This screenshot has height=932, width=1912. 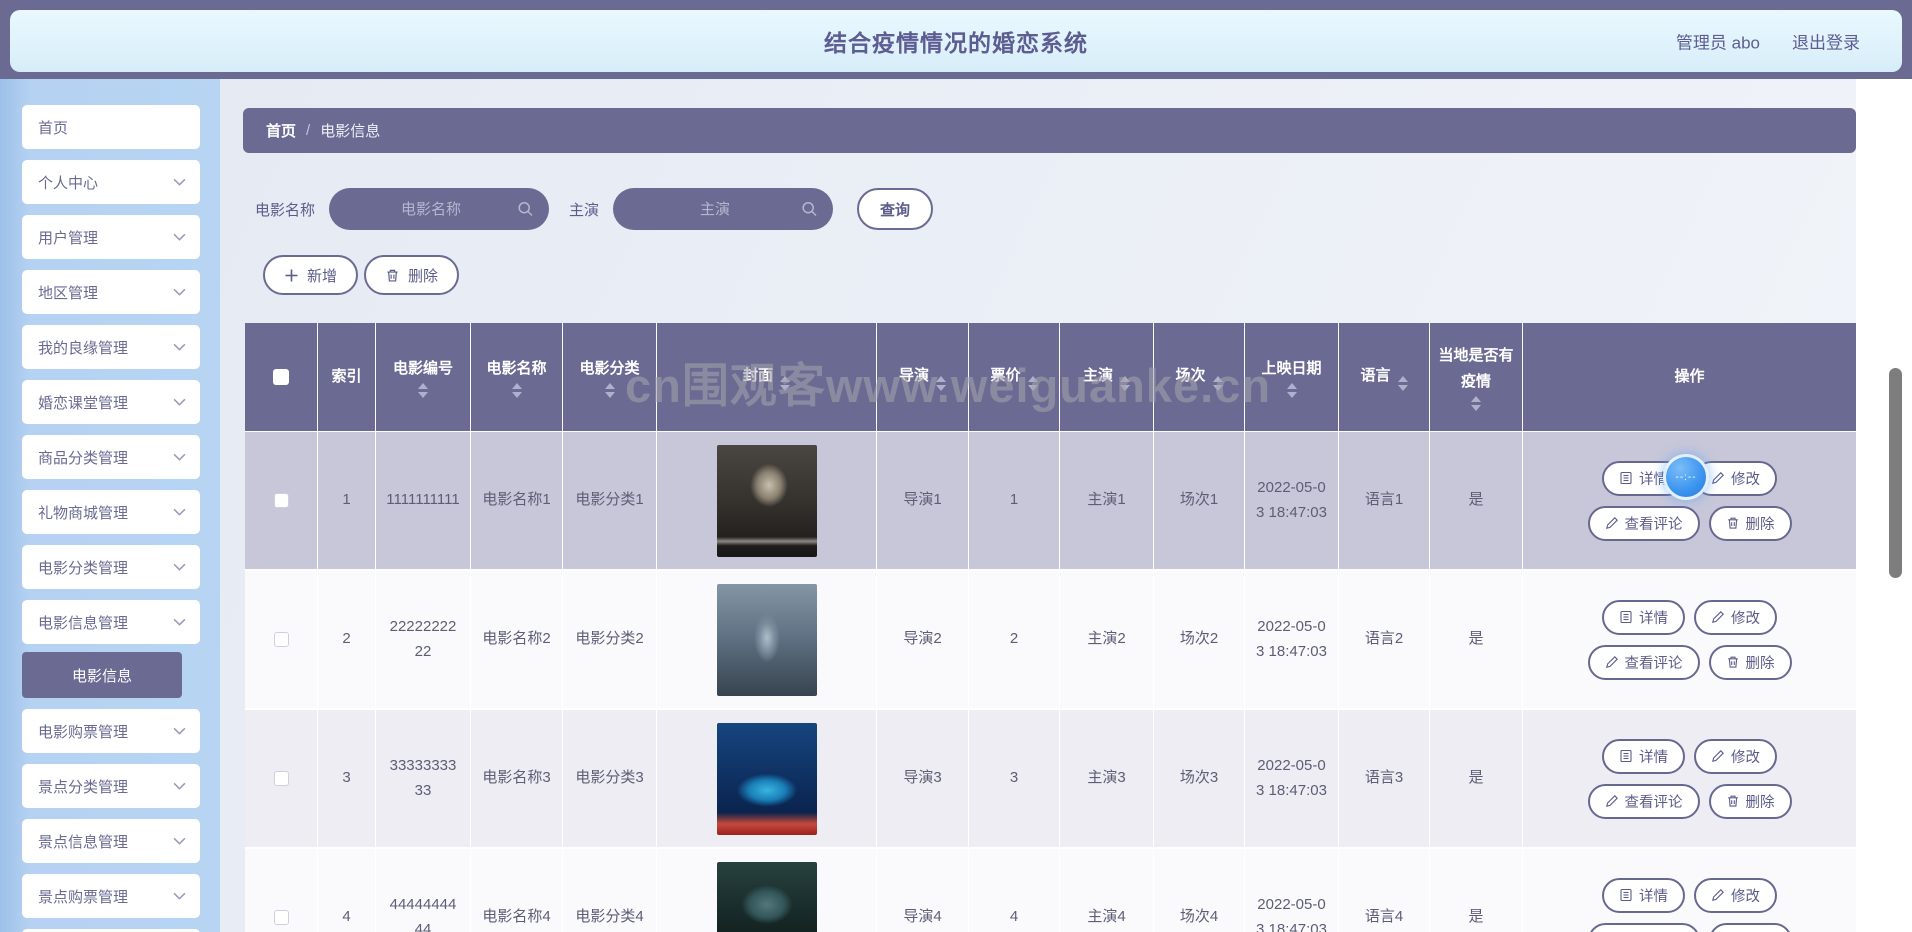 I want to click on sidebar-item-personal-center: 个人中心, so click(x=111, y=182).